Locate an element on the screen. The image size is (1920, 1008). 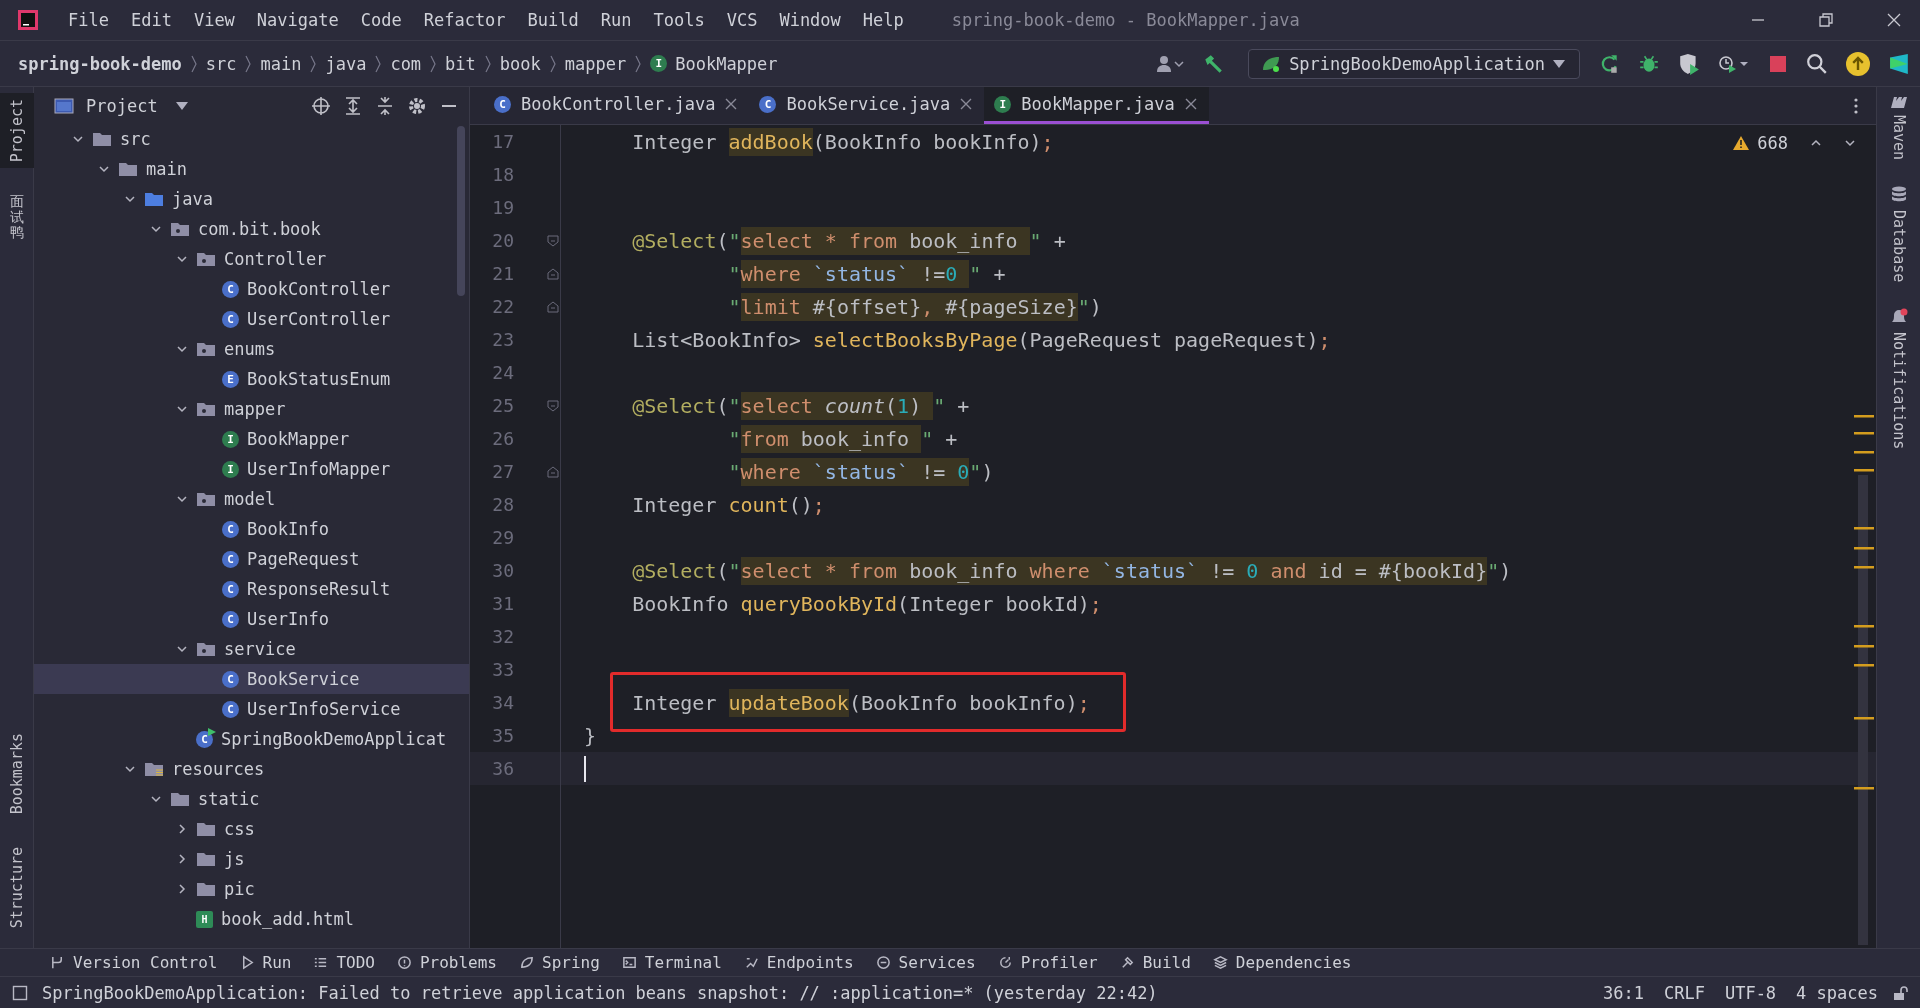
menu-item: VCS is located at coordinates (742, 20).